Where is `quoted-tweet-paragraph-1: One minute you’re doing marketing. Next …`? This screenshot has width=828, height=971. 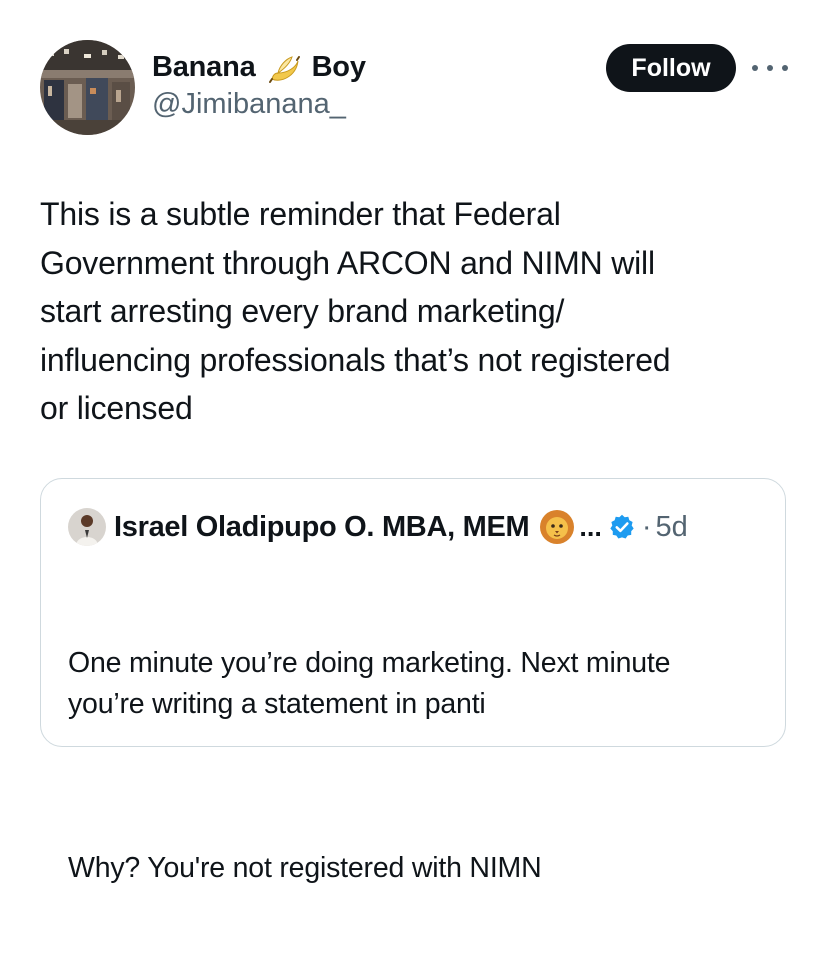 quoted-tweet-paragraph-1: One minute you’re doing marketing. Next … is located at coordinates (369, 683).